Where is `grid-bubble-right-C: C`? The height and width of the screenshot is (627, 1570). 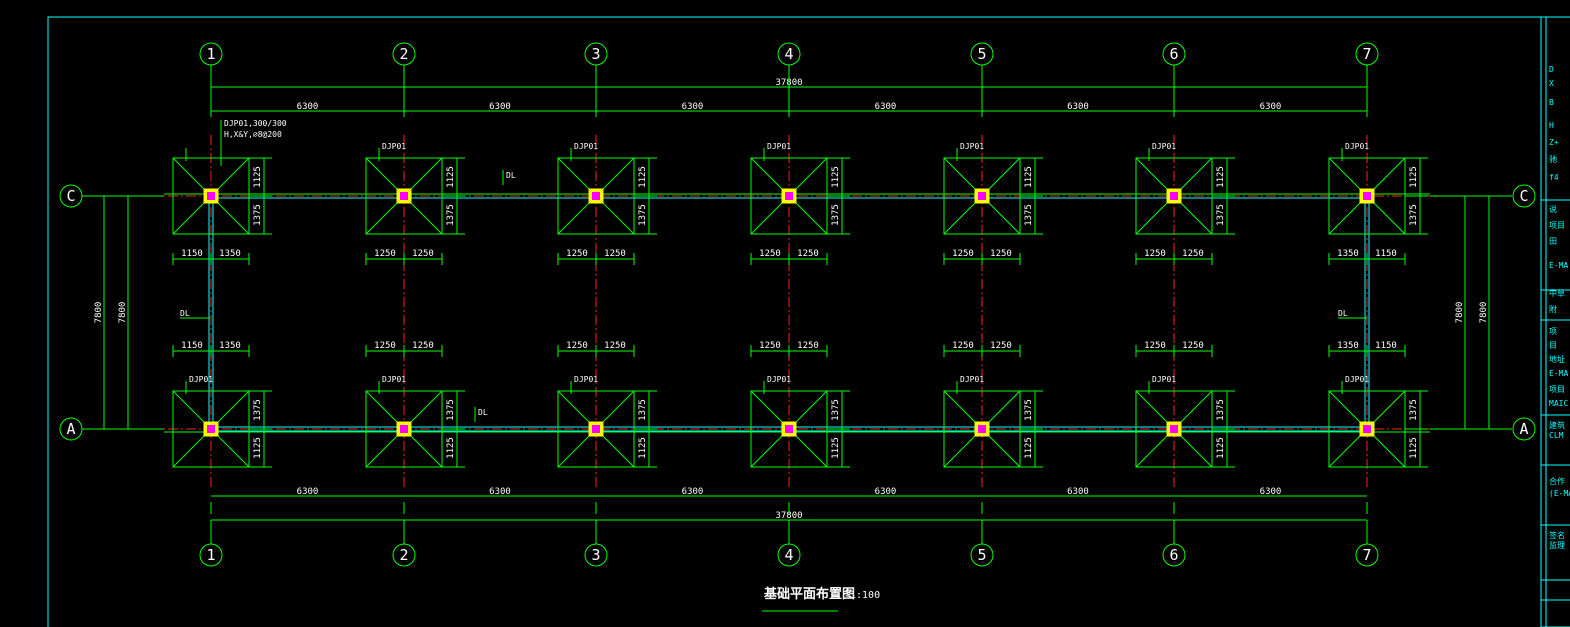 grid-bubble-right-C: C is located at coordinates (1524, 196).